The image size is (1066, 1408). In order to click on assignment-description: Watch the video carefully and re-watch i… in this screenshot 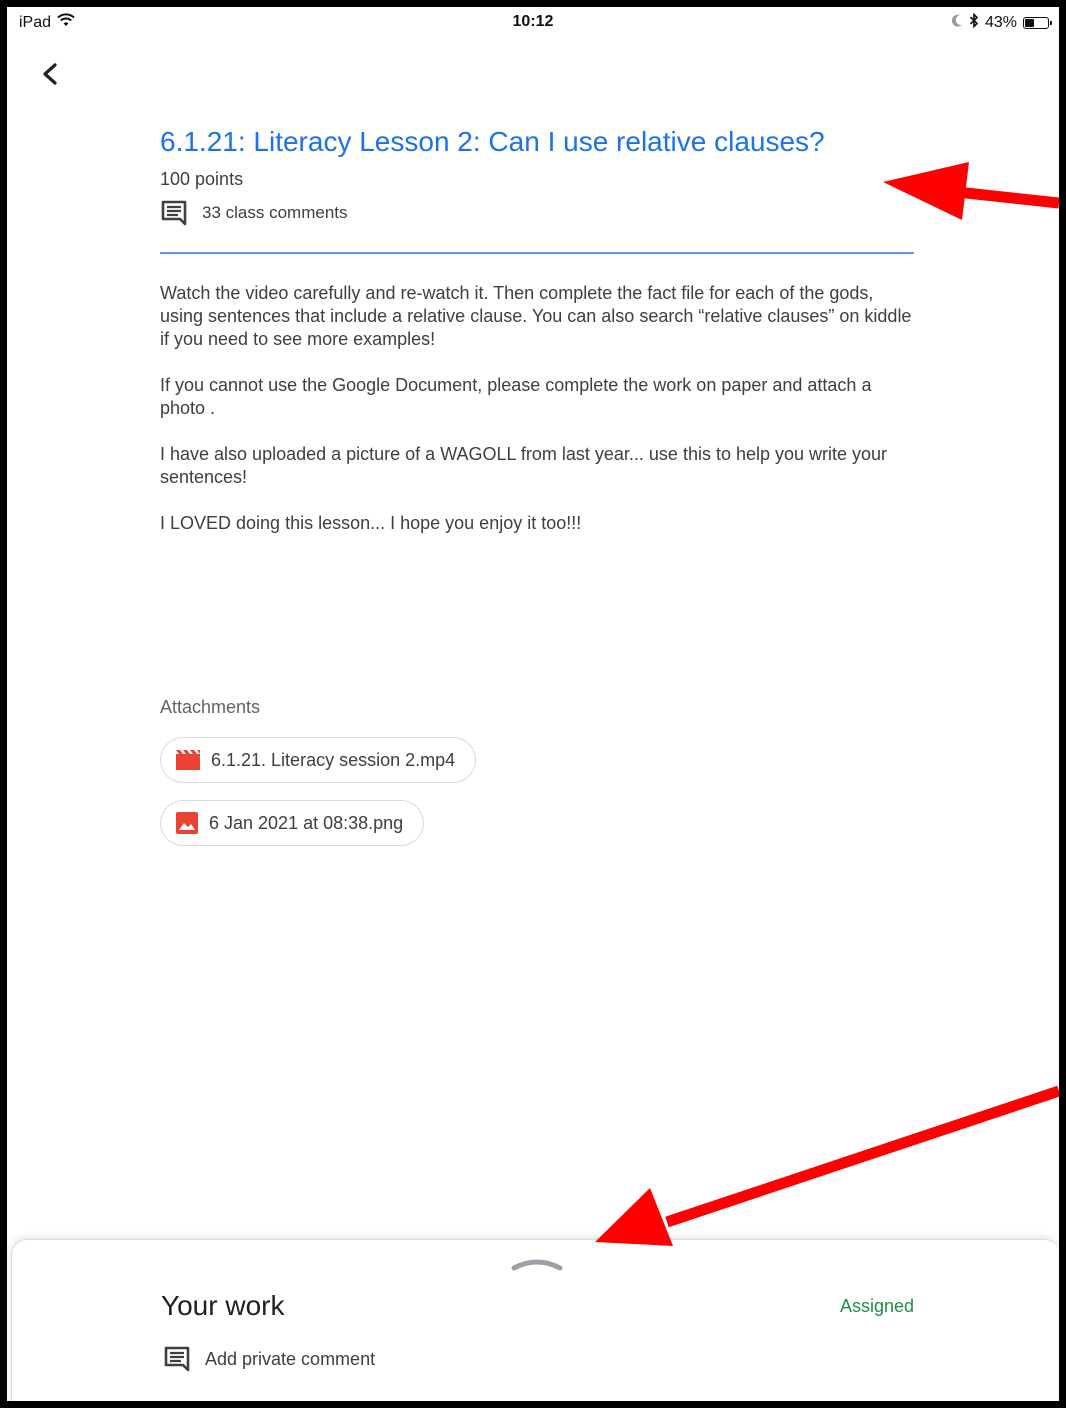, I will do `click(537, 408)`.